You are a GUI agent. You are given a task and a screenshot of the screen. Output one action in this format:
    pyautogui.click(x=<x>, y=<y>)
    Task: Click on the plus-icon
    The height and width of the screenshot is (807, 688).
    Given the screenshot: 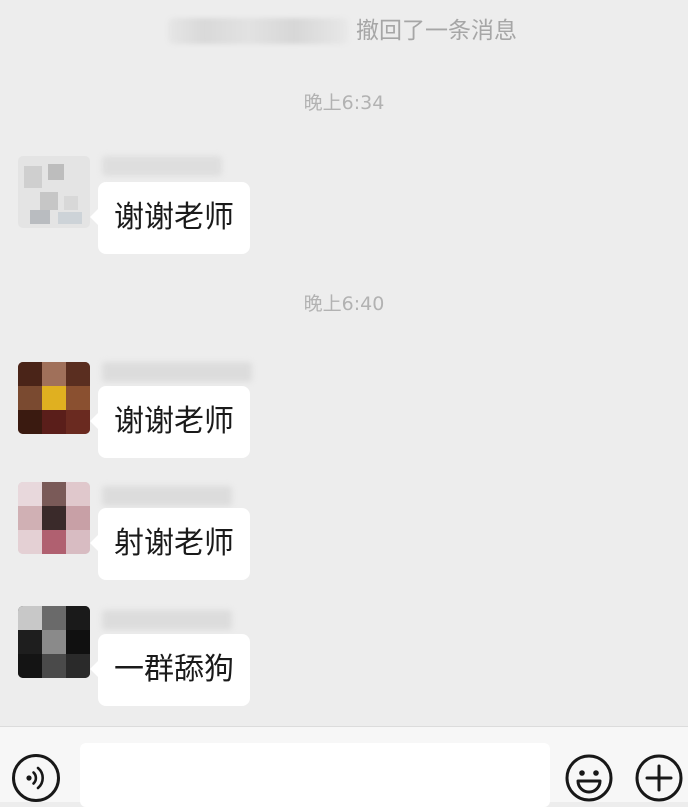 What is the action you would take?
    pyautogui.click(x=659, y=778)
    